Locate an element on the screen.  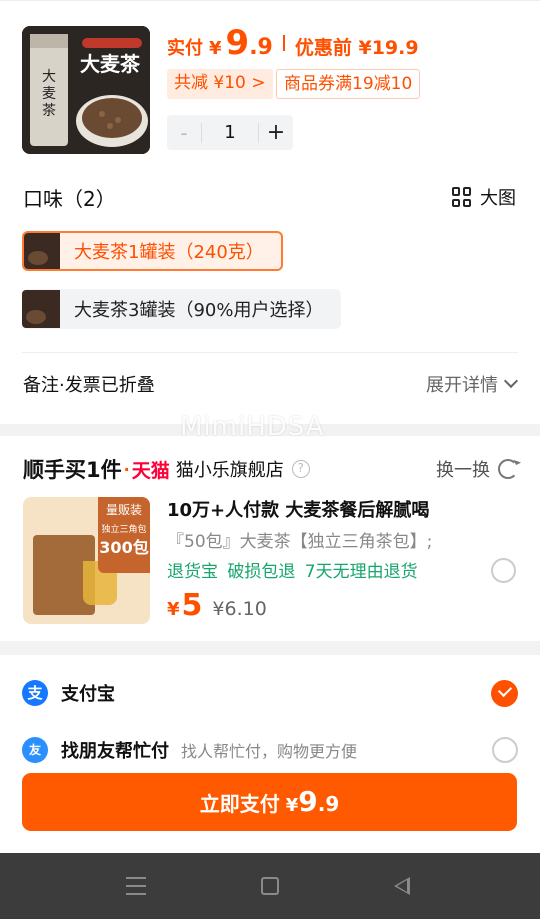
payment-subtitle: 找人帮忙付，购物更方便 is located at coordinates (269, 751).